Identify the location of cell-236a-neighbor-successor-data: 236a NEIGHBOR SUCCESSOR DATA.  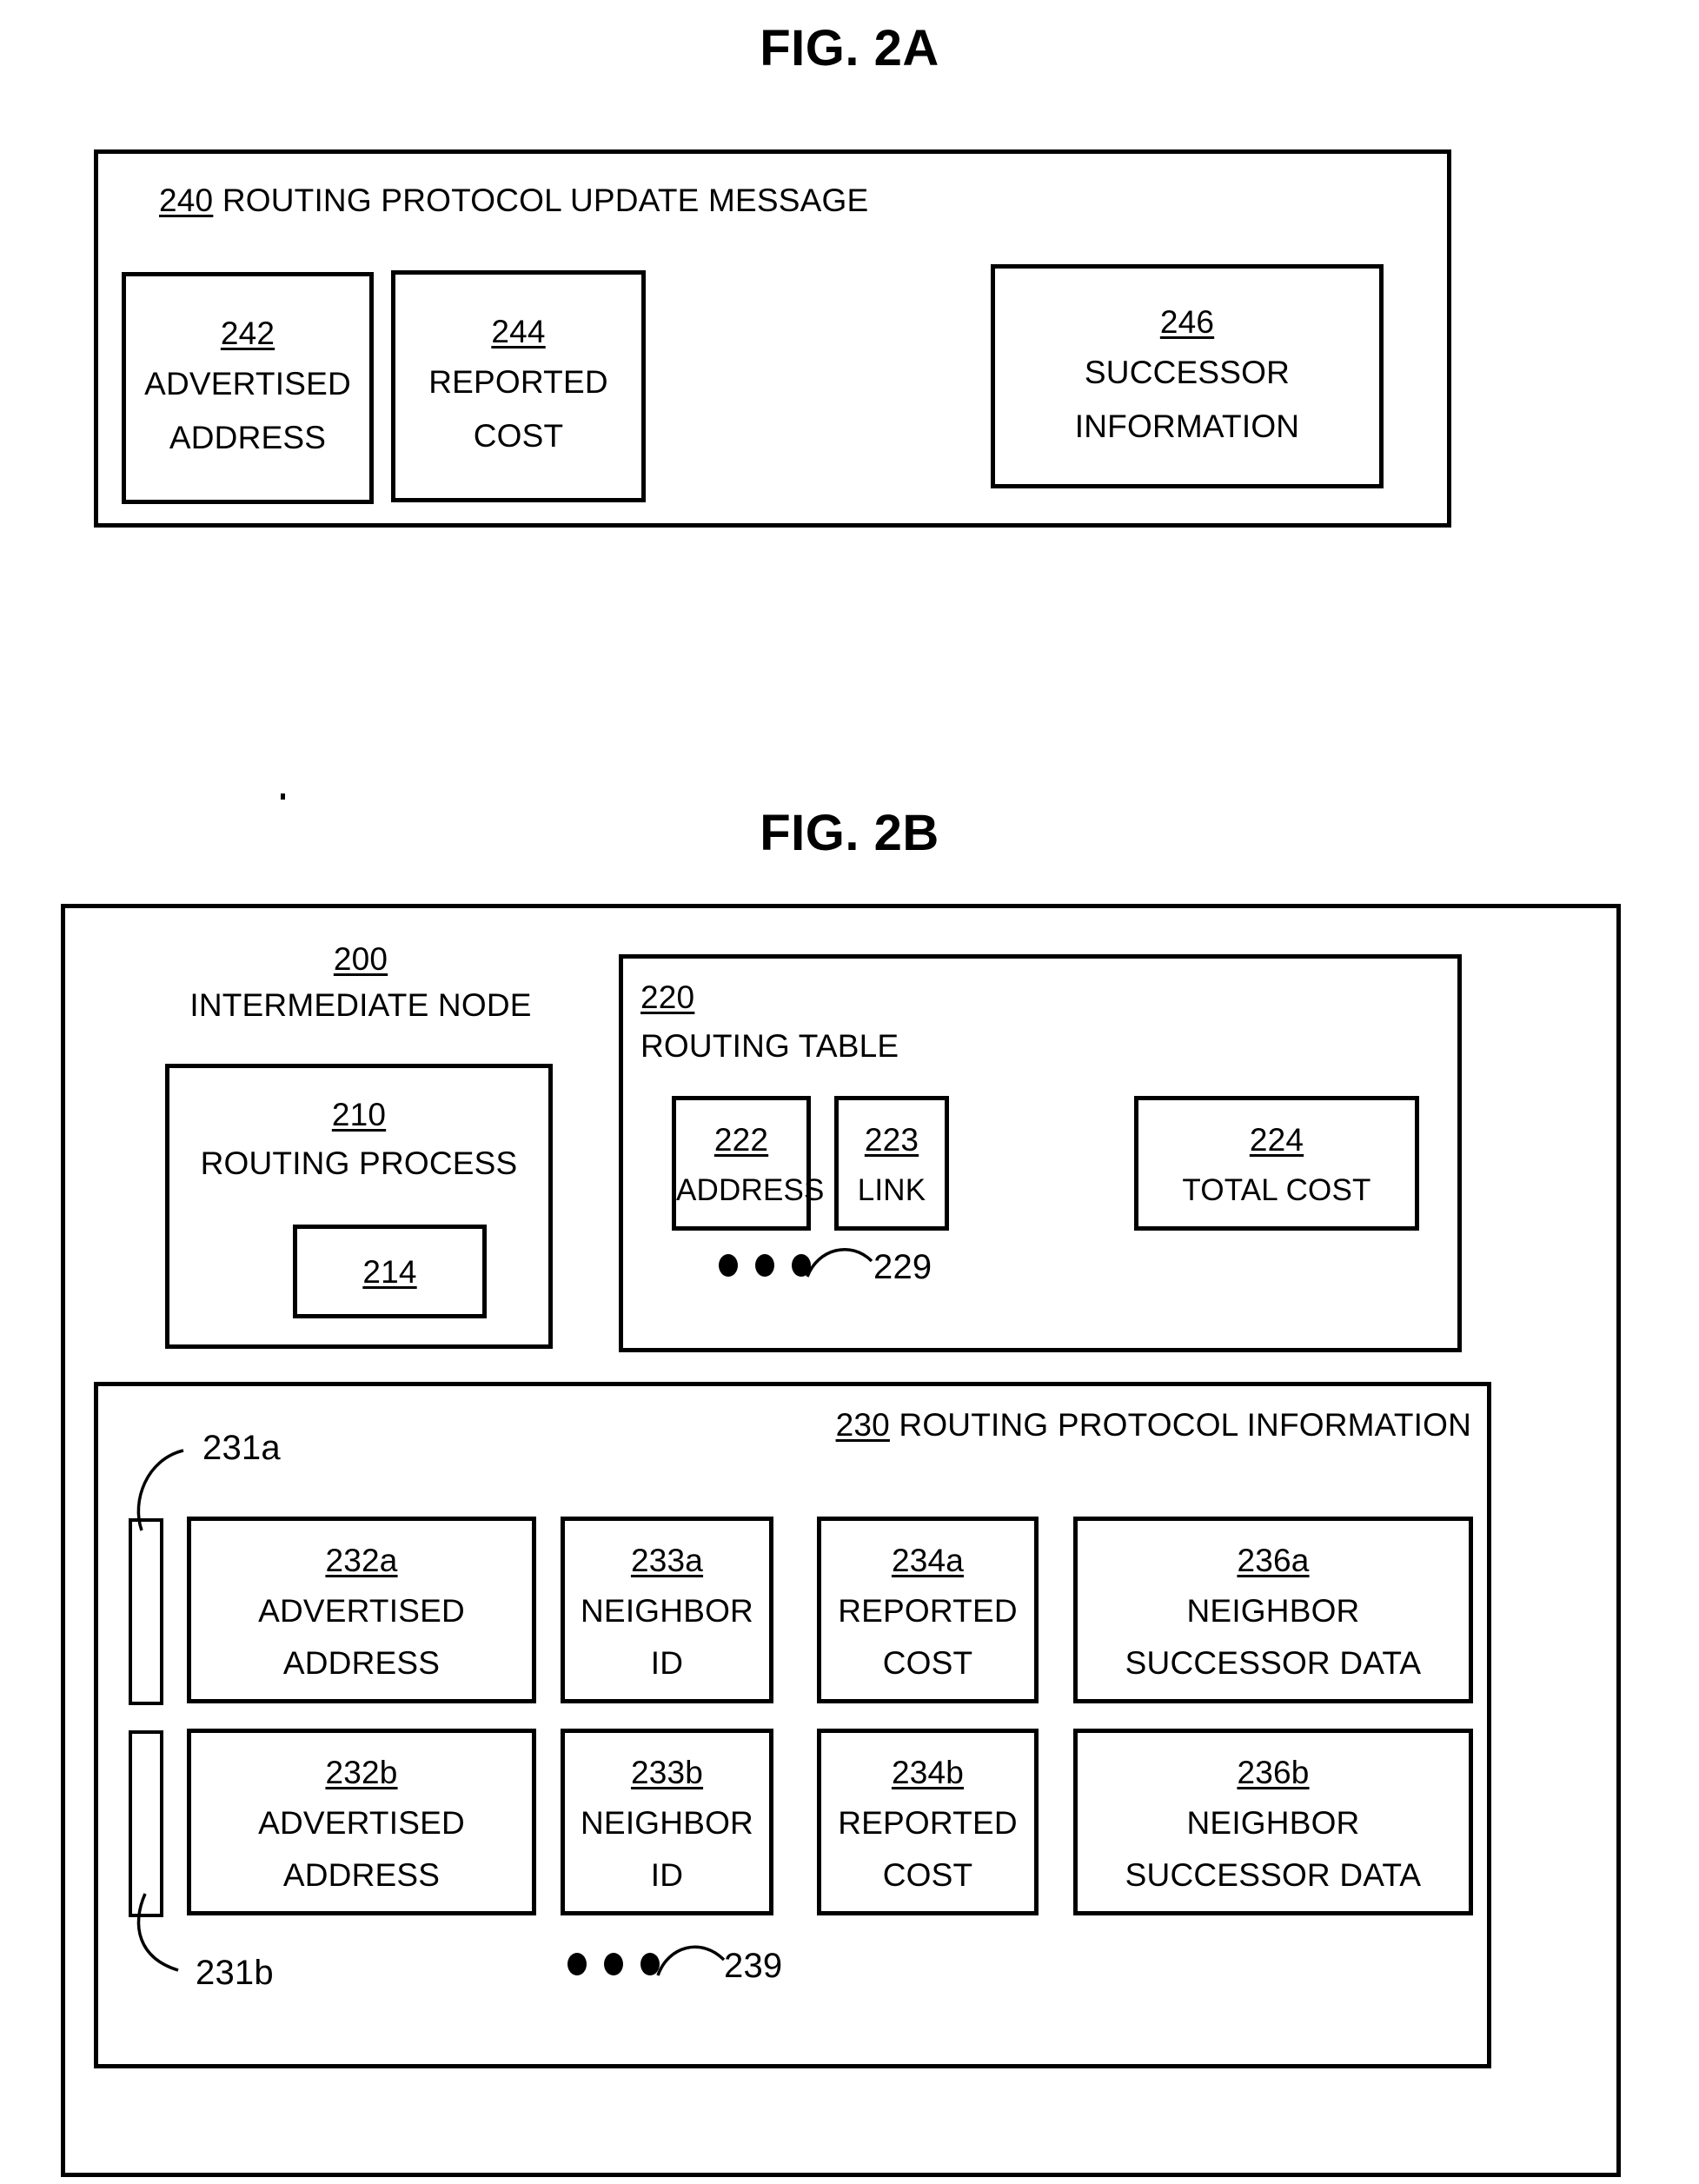
(1273, 1610).